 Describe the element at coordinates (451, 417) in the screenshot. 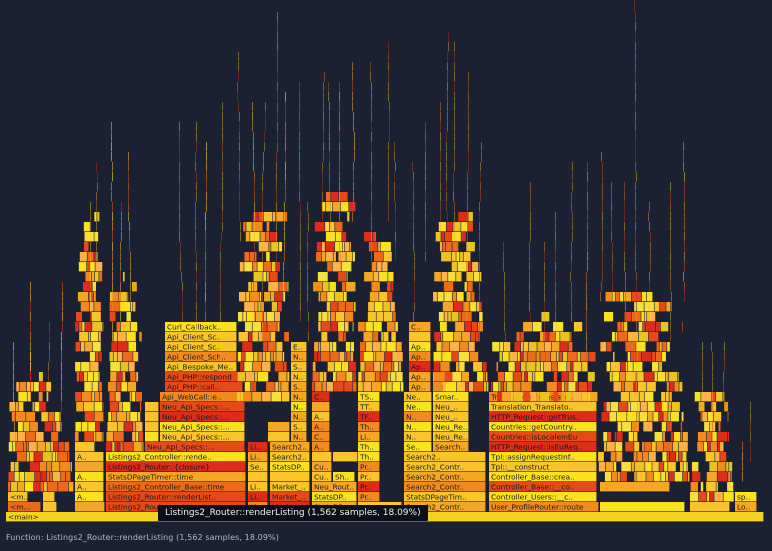

I see `frame-neu_-94: Neu_..` at that location.